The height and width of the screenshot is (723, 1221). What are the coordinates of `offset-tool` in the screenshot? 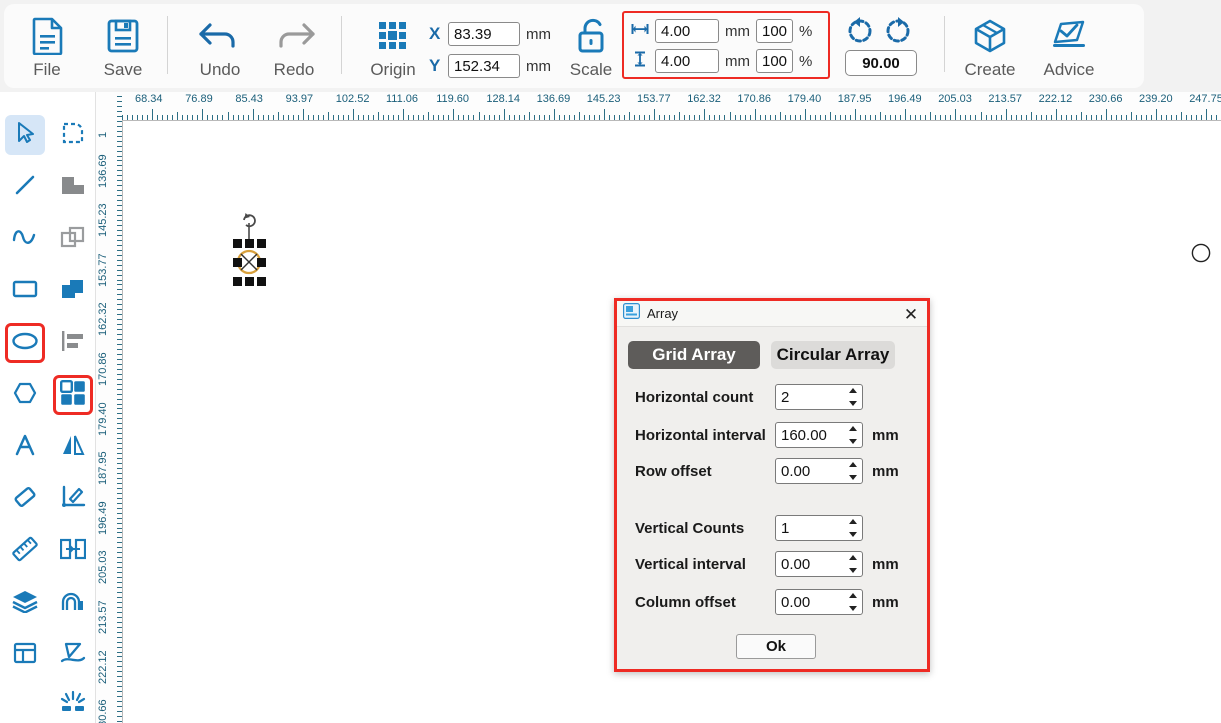 It's located at (73, 603).